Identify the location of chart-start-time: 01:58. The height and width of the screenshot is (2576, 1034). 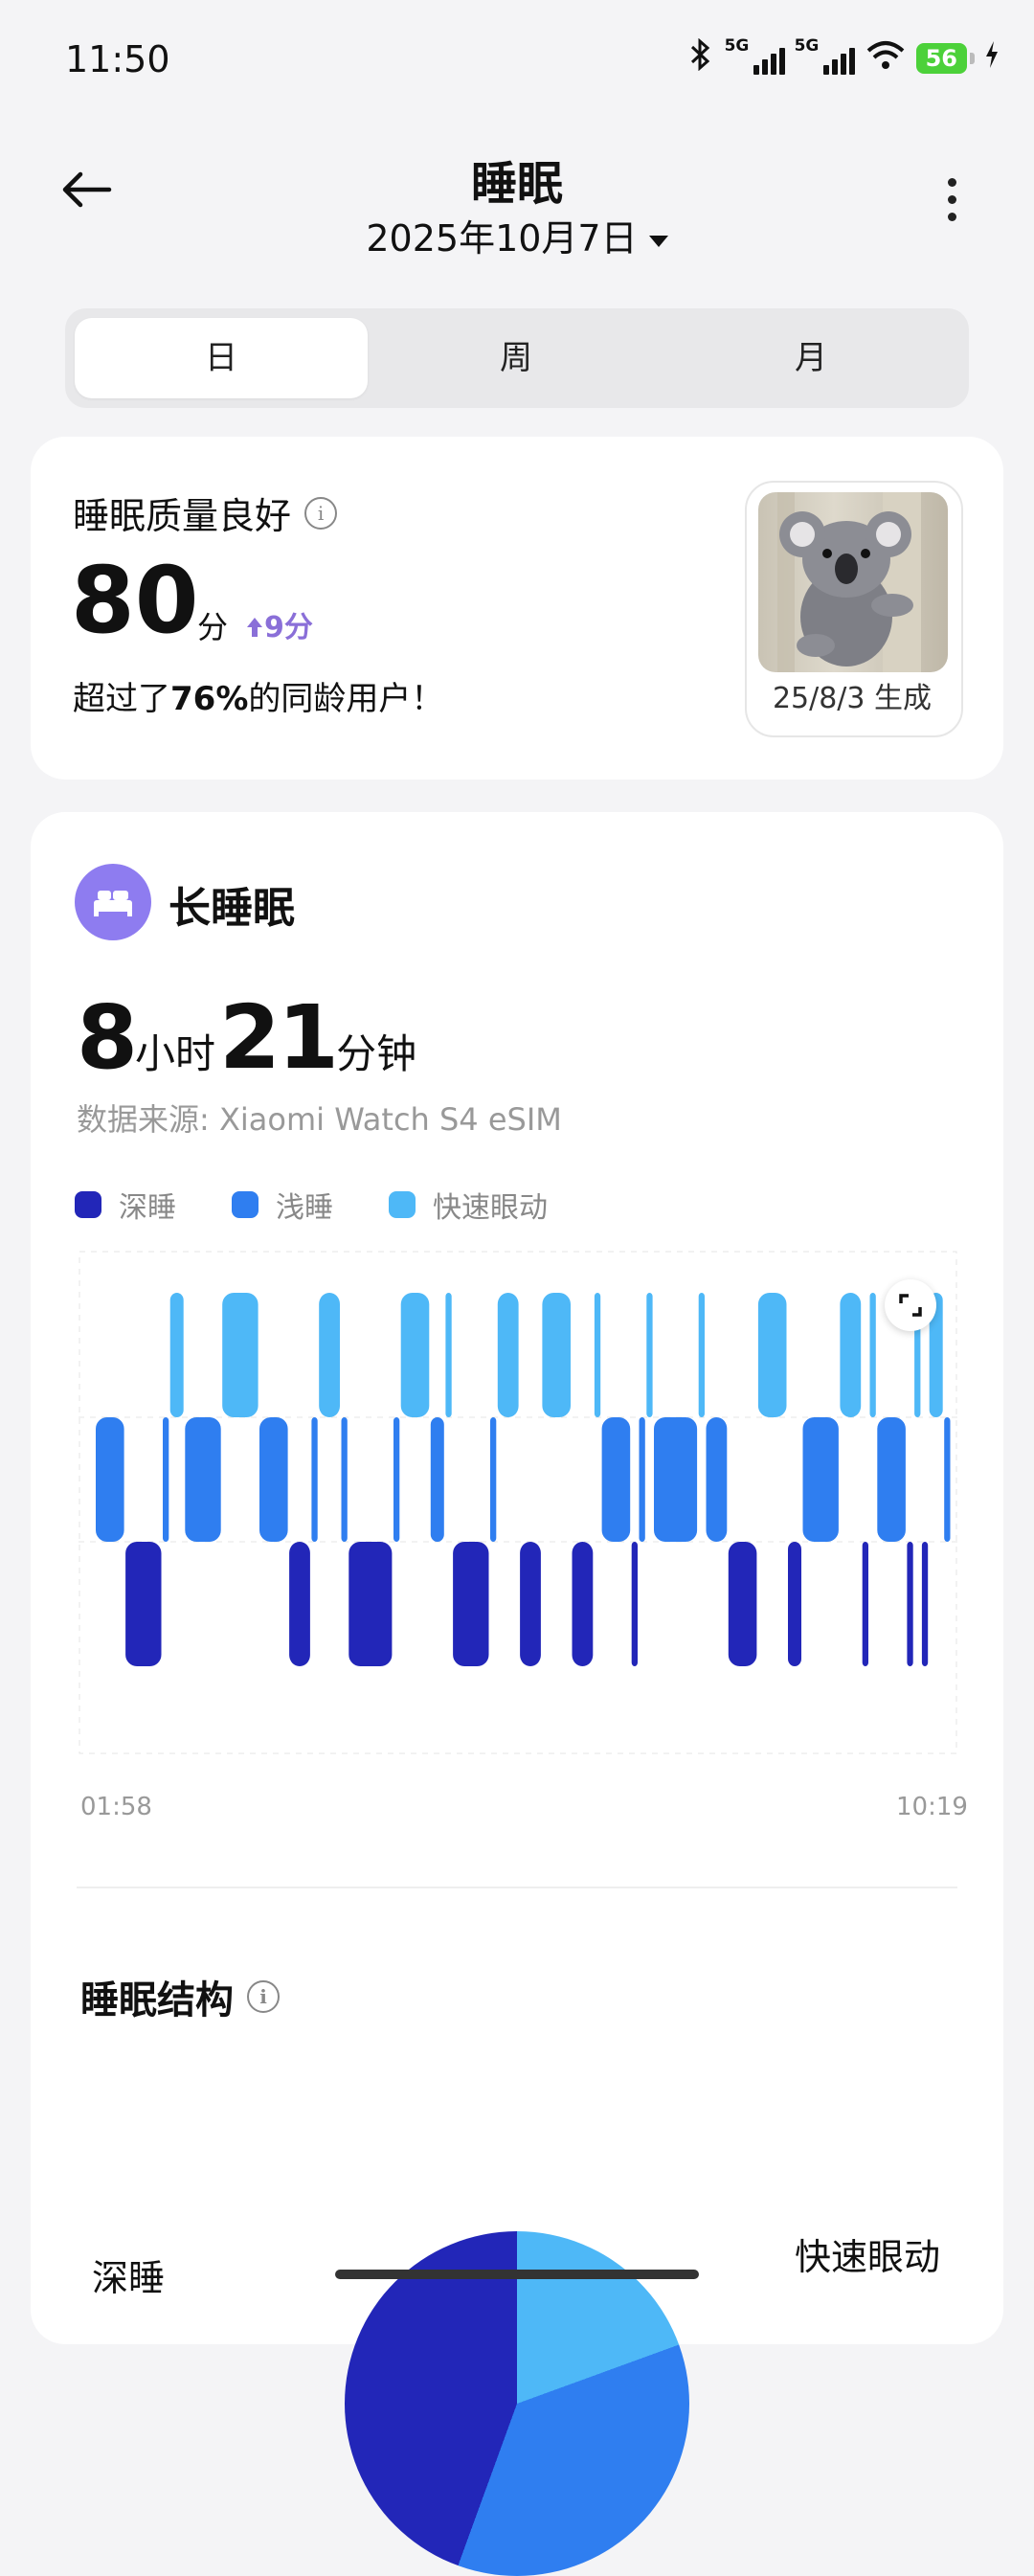
(116, 1807).